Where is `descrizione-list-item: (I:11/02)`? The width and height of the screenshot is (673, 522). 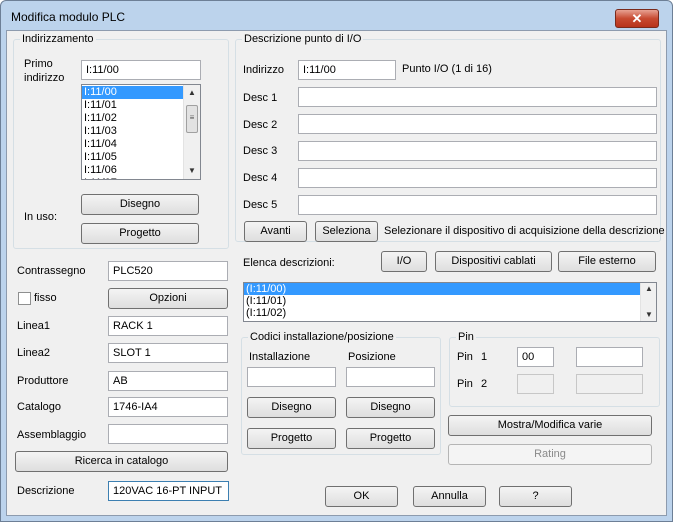
descrizione-list-item: (I:11/02) is located at coordinates (450, 313).